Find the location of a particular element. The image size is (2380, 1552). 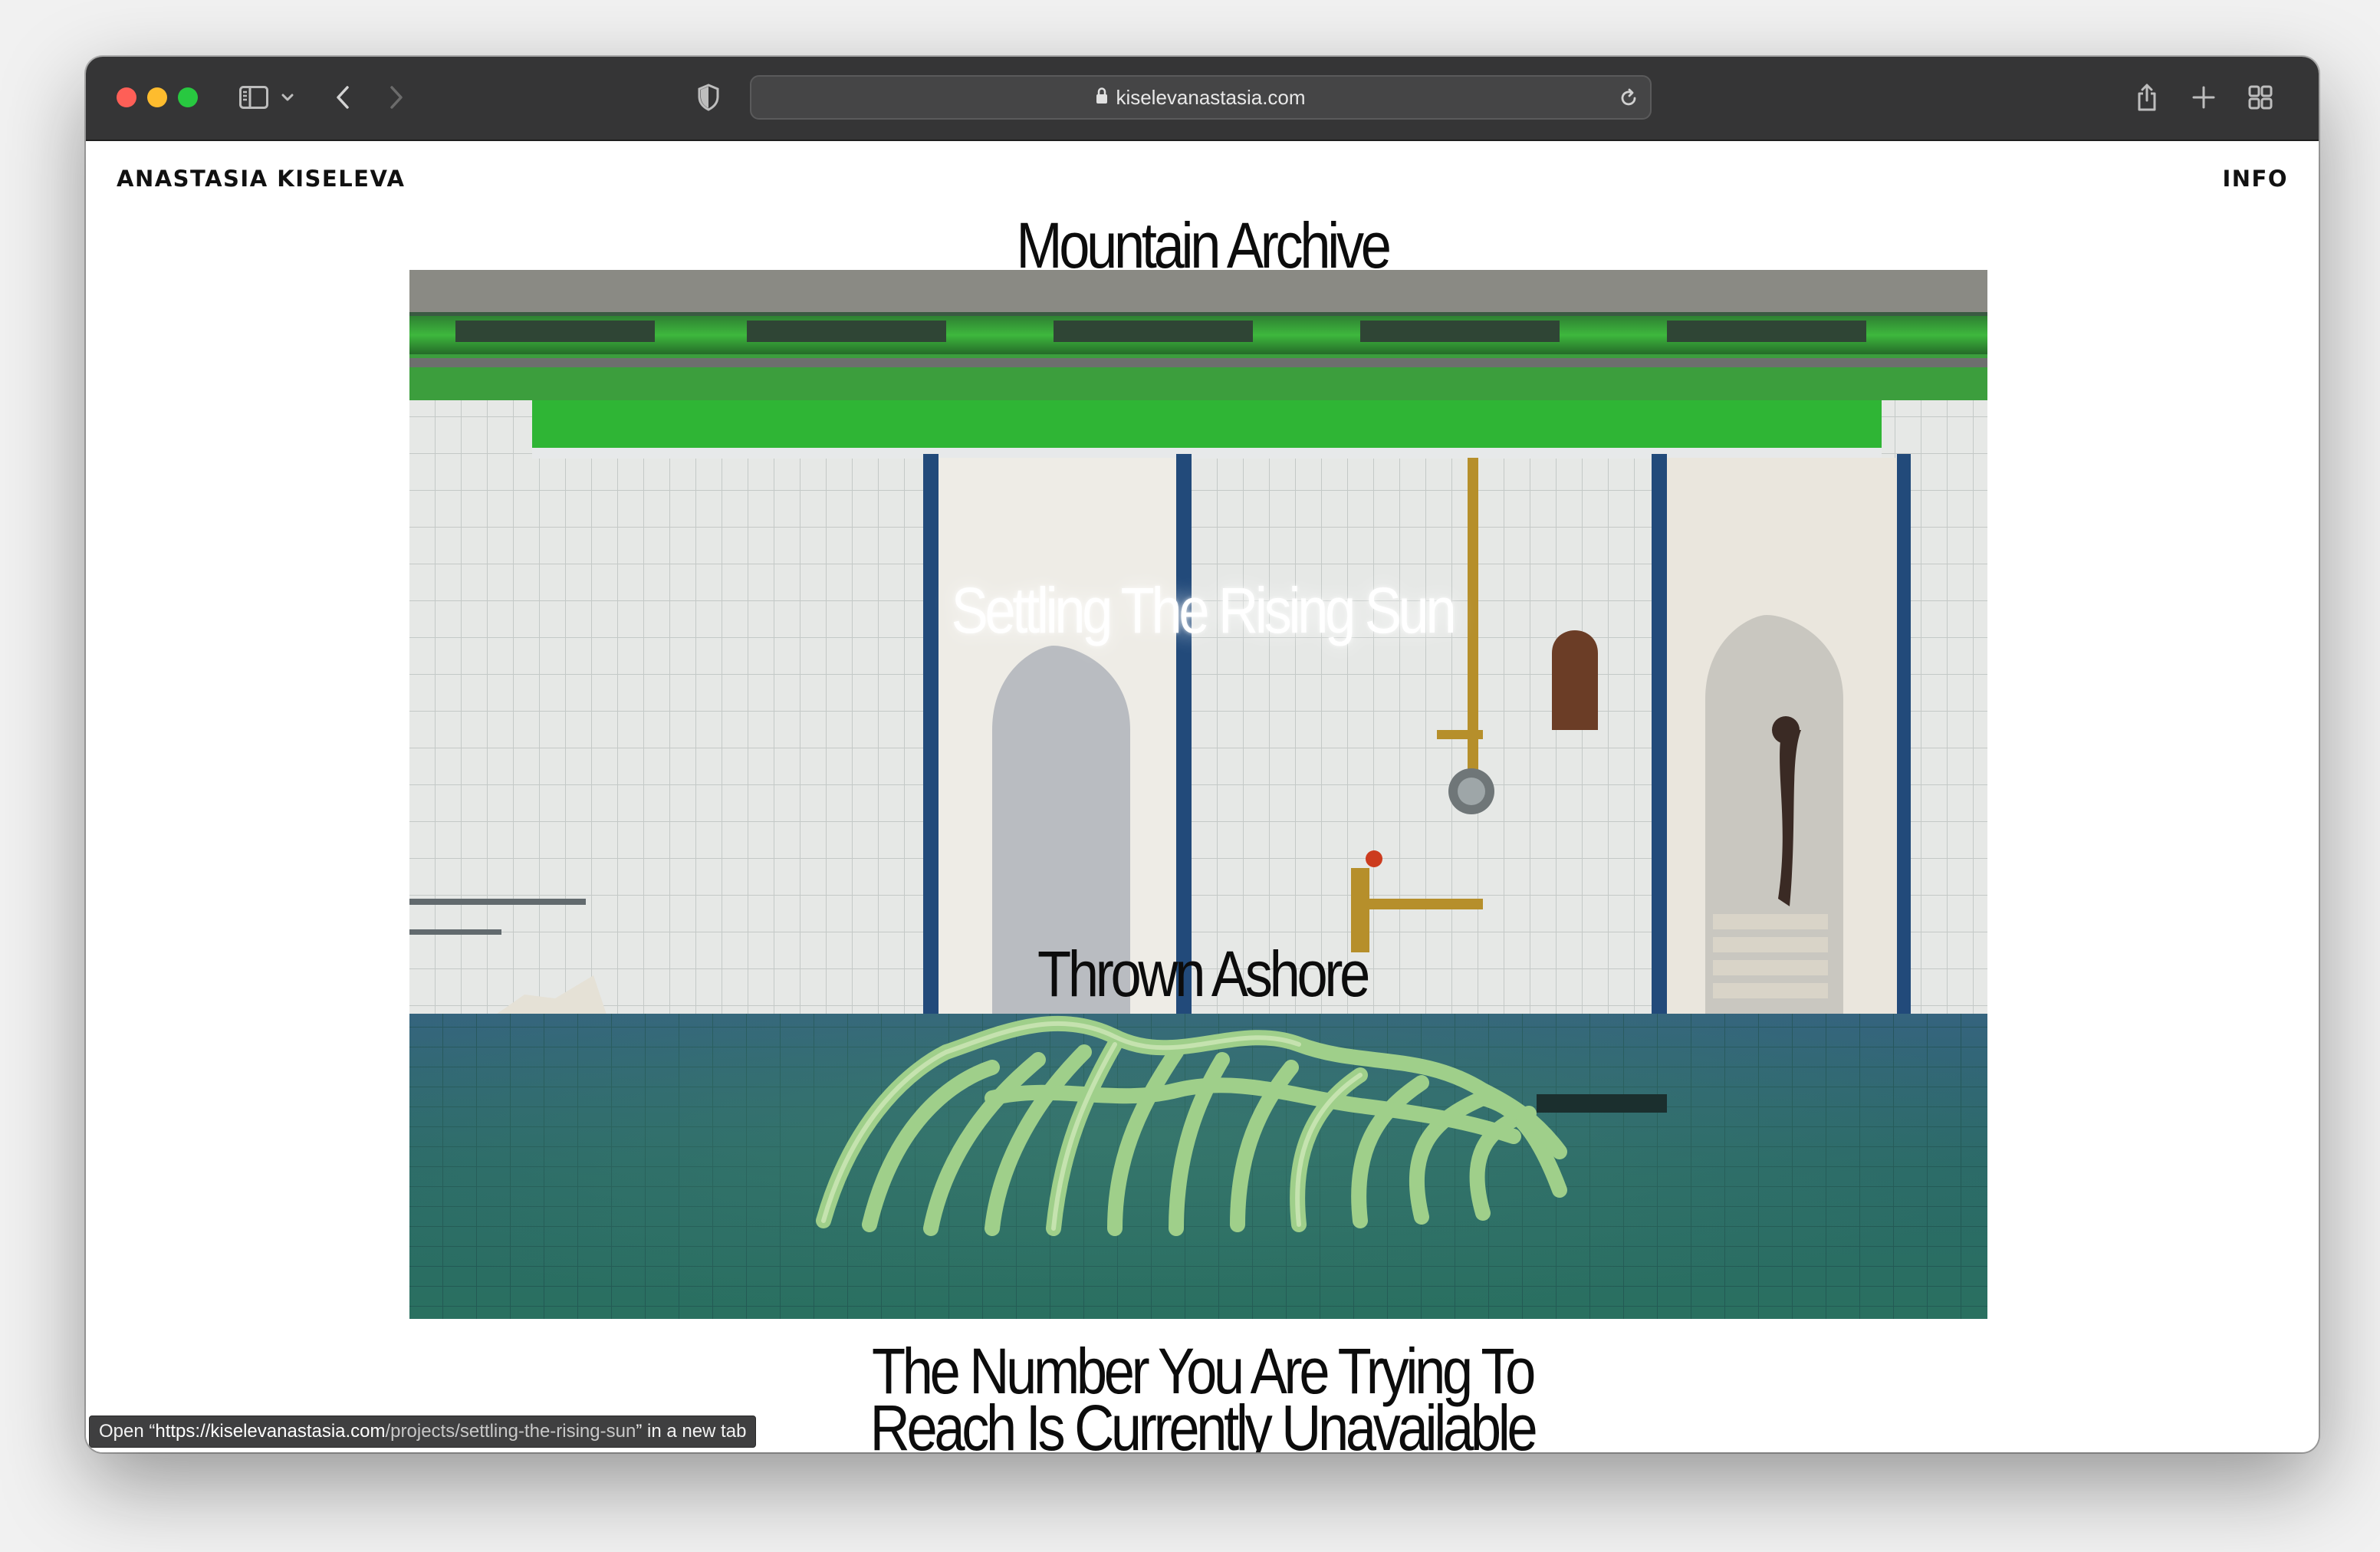

address-bar: kiselevanastasia.com is located at coordinates (1201, 98).